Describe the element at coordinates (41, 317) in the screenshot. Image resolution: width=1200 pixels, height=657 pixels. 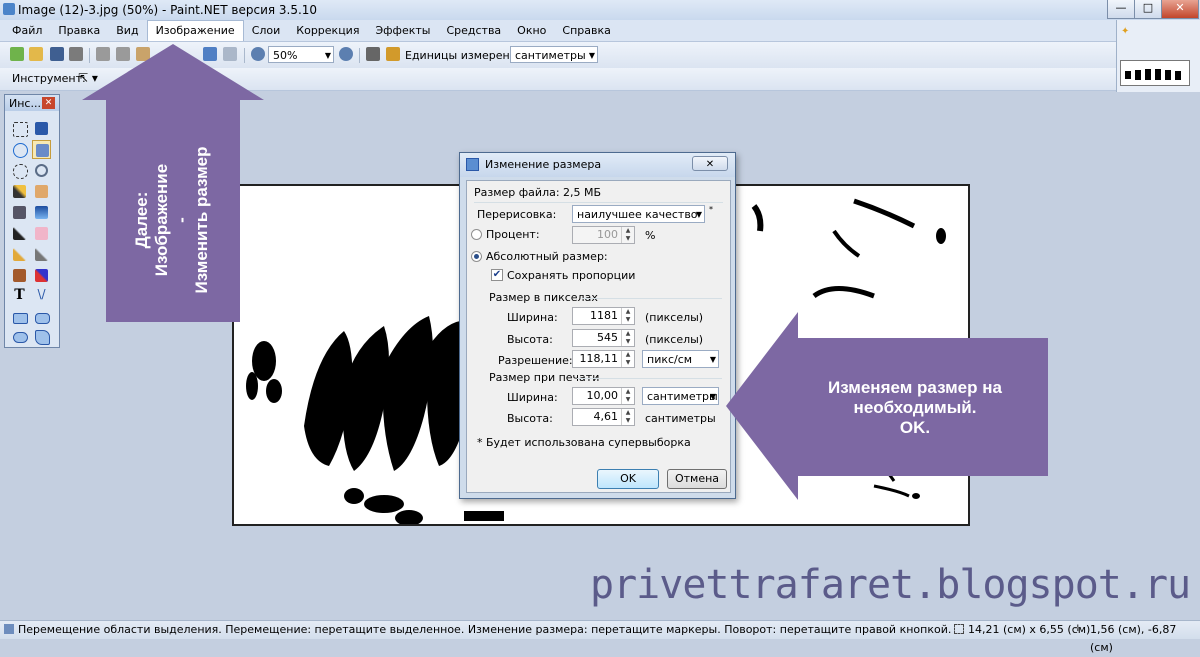
I see `rounded-rectangle-tool` at that location.